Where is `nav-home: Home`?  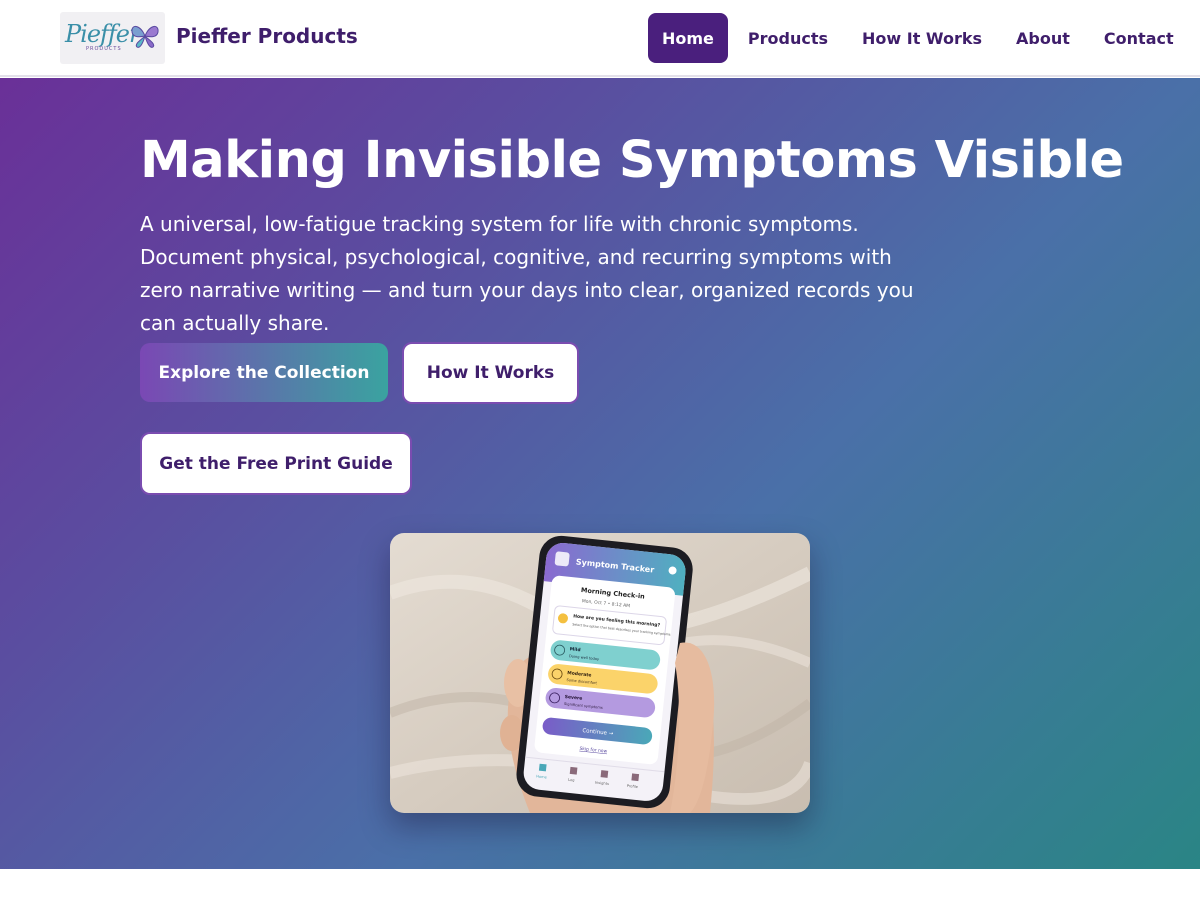 nav-home: Home is located at coordinates (688, 38).